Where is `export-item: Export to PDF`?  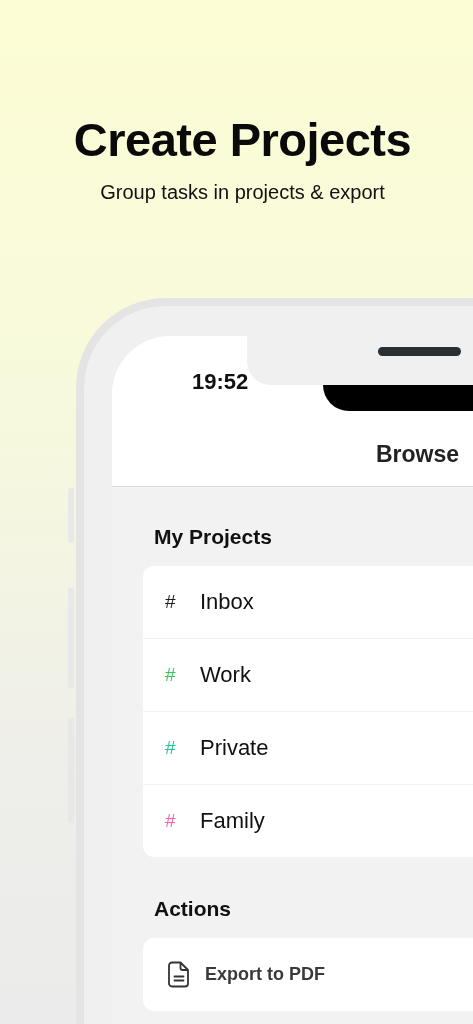
export-item: Export to PDF is located at coordinates (308, 974).